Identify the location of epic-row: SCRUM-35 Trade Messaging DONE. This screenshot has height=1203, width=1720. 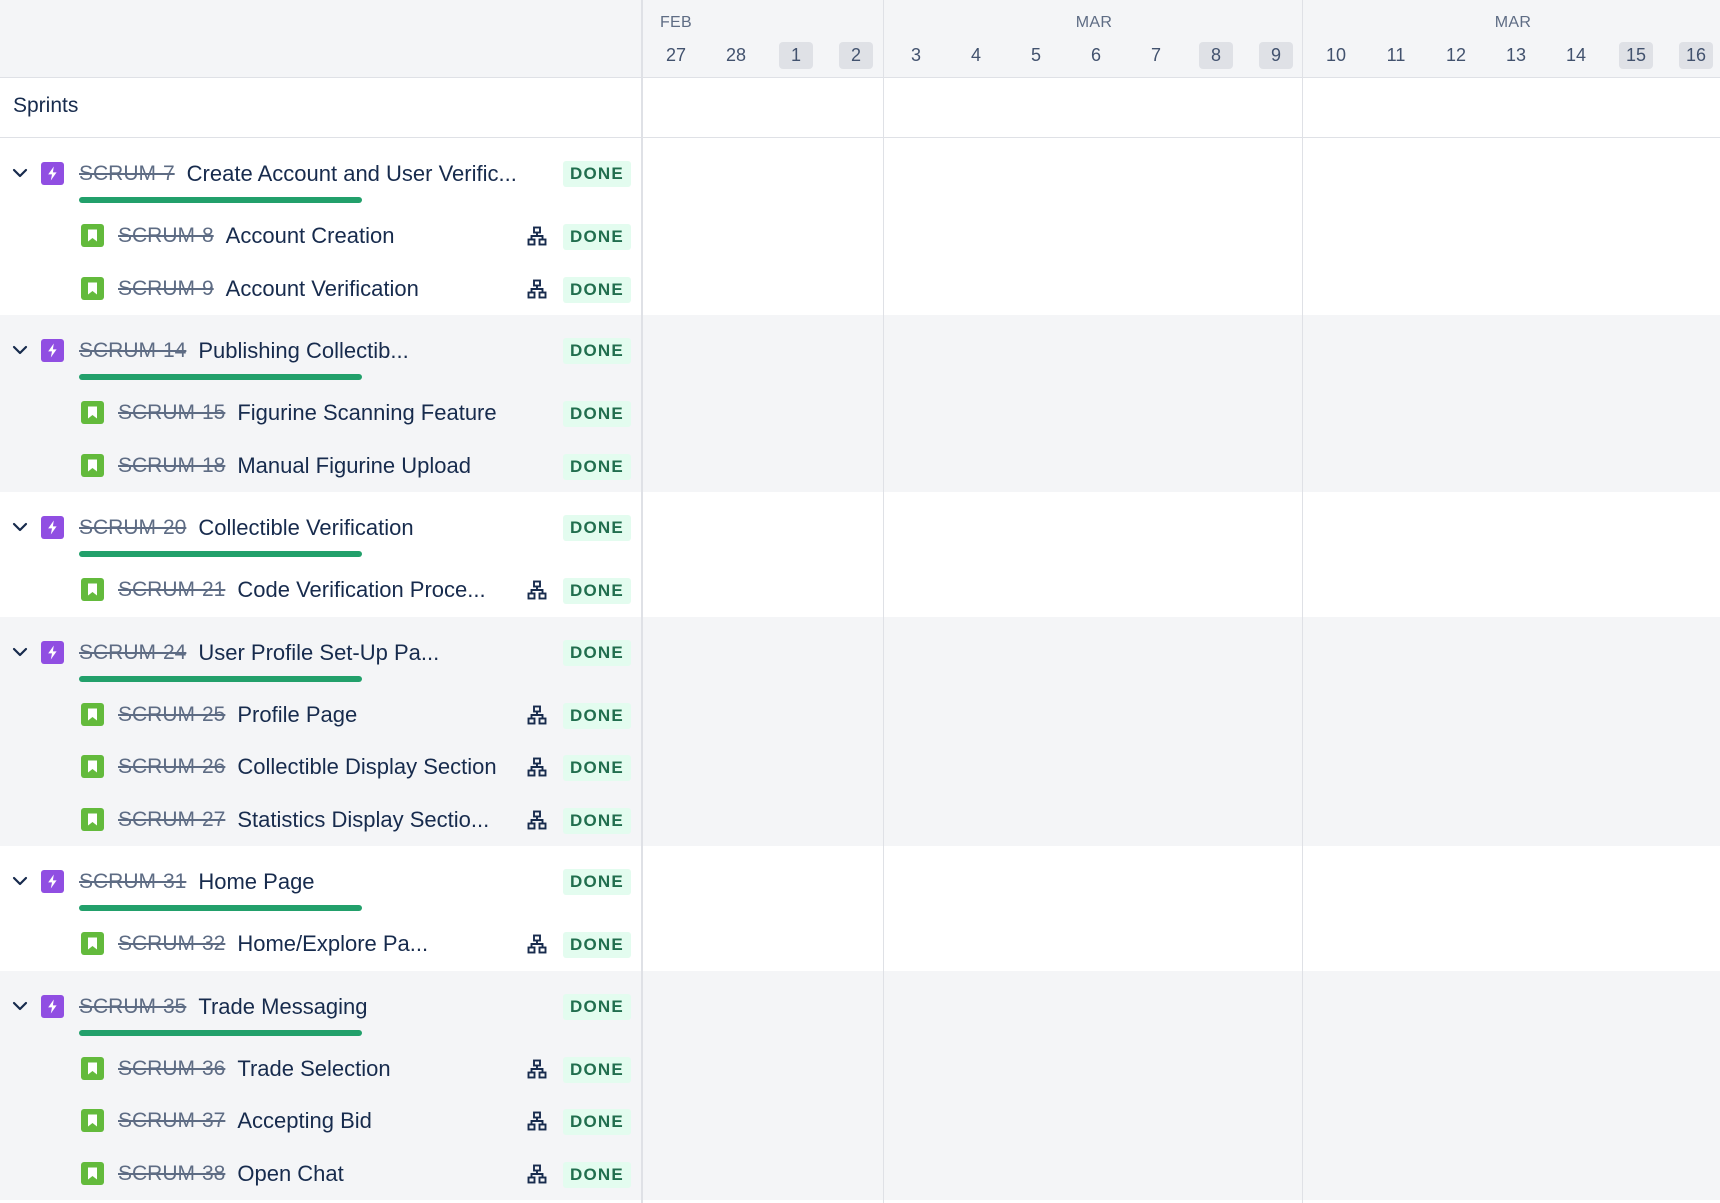
(321, 1007).